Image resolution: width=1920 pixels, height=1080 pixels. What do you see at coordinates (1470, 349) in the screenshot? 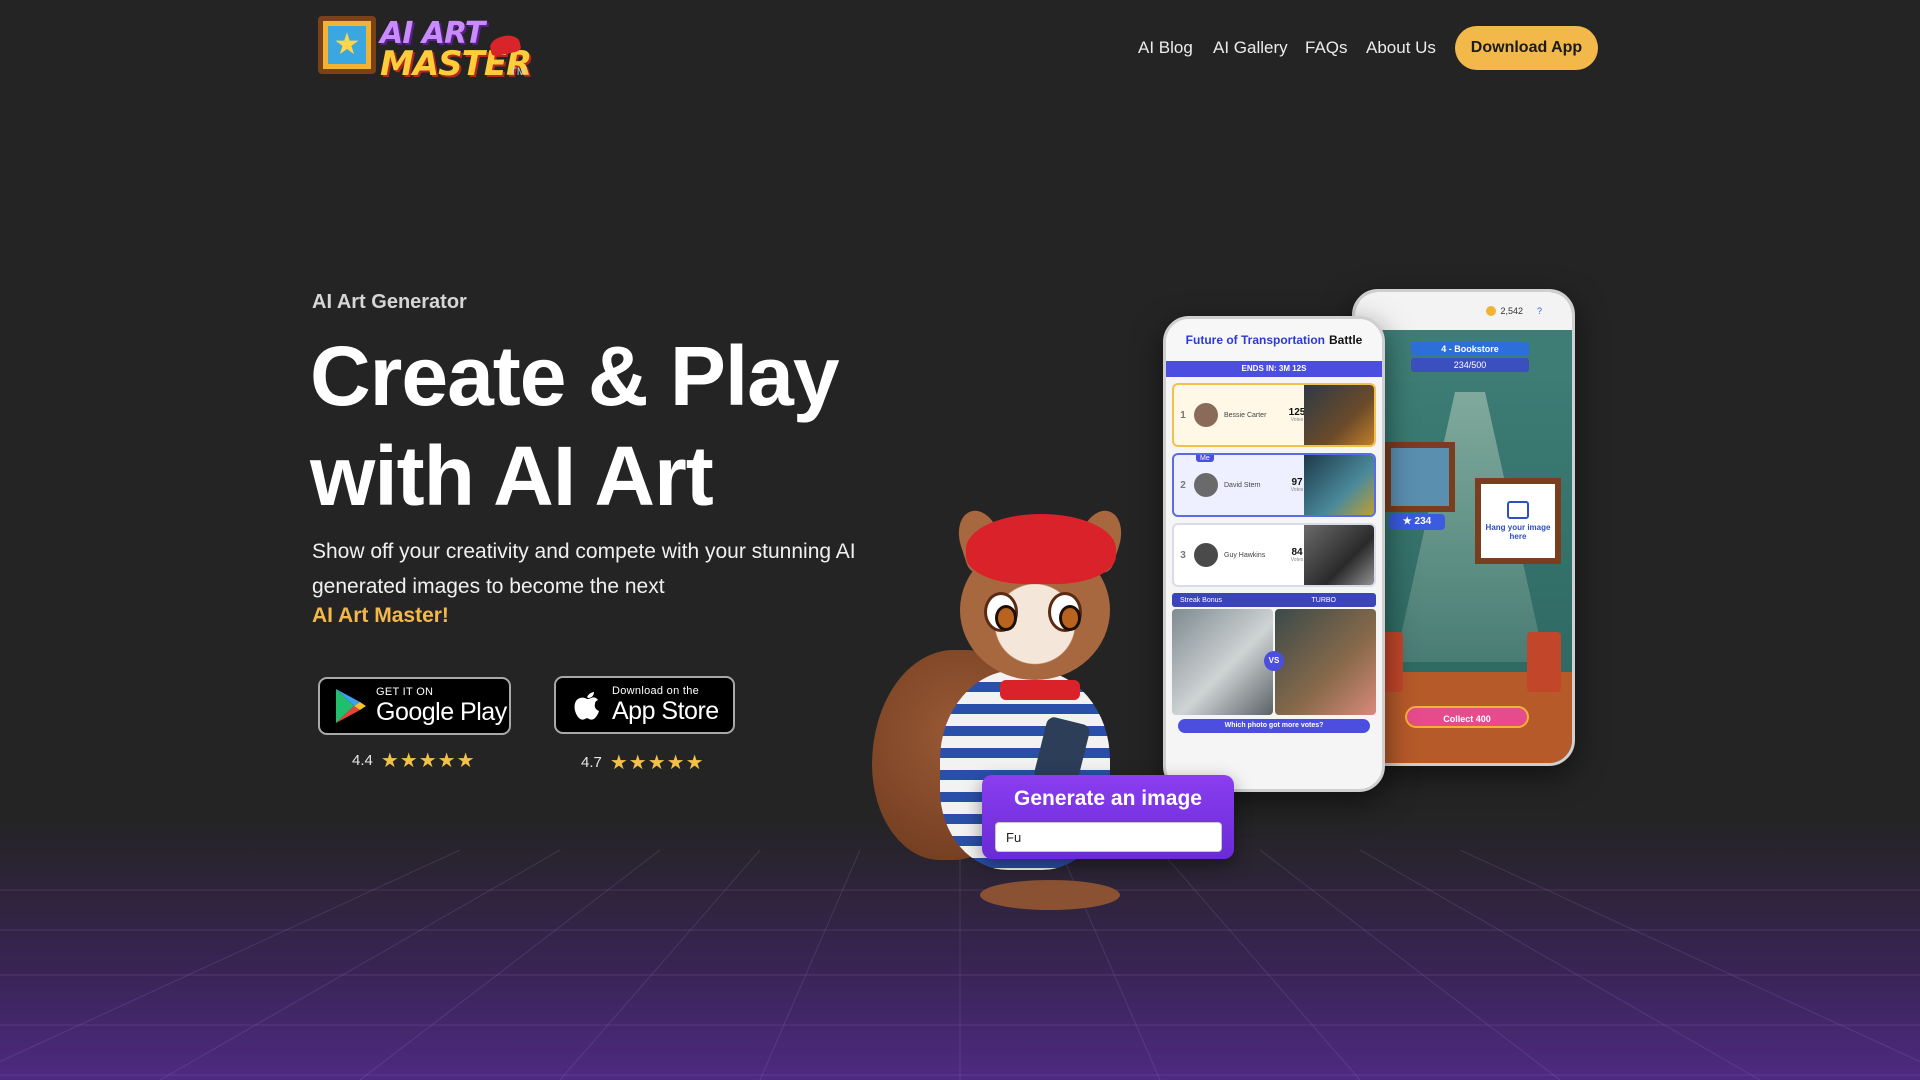
I see `level-label: 4 - Bookstore` at bounding box center [1470, 349].